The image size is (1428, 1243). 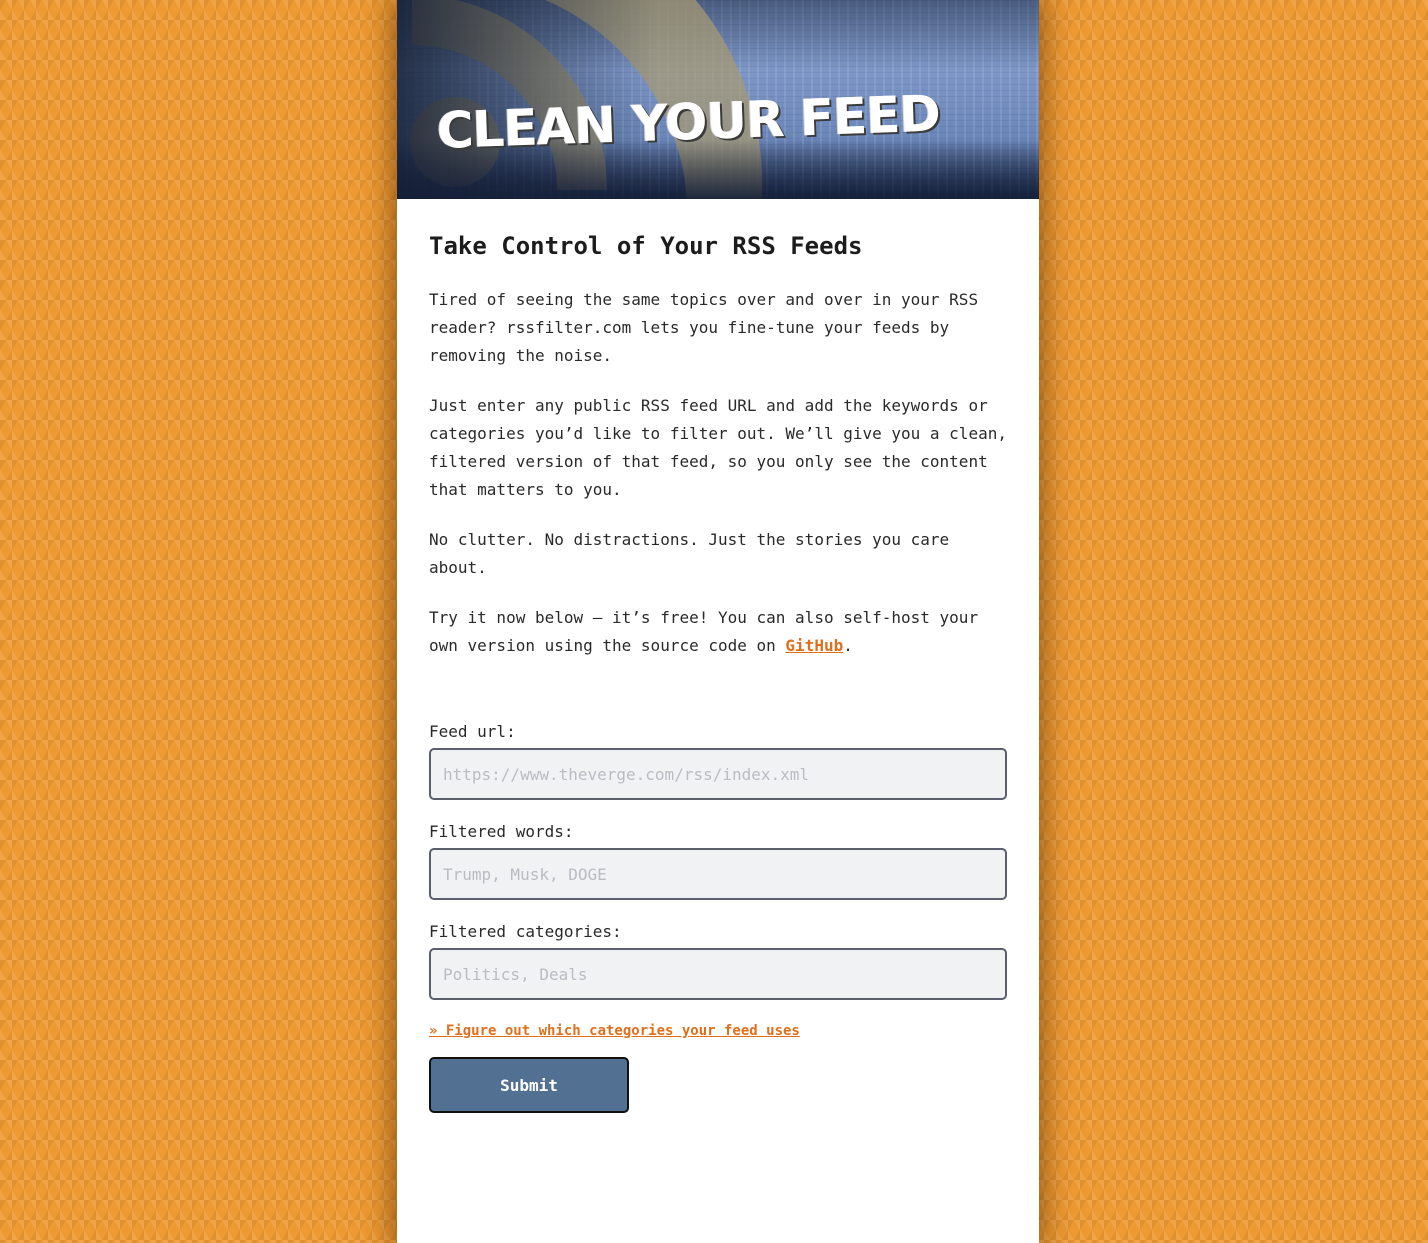 I want to click on filtered-words-field: Filtered words:, so click(x=718, y=860).